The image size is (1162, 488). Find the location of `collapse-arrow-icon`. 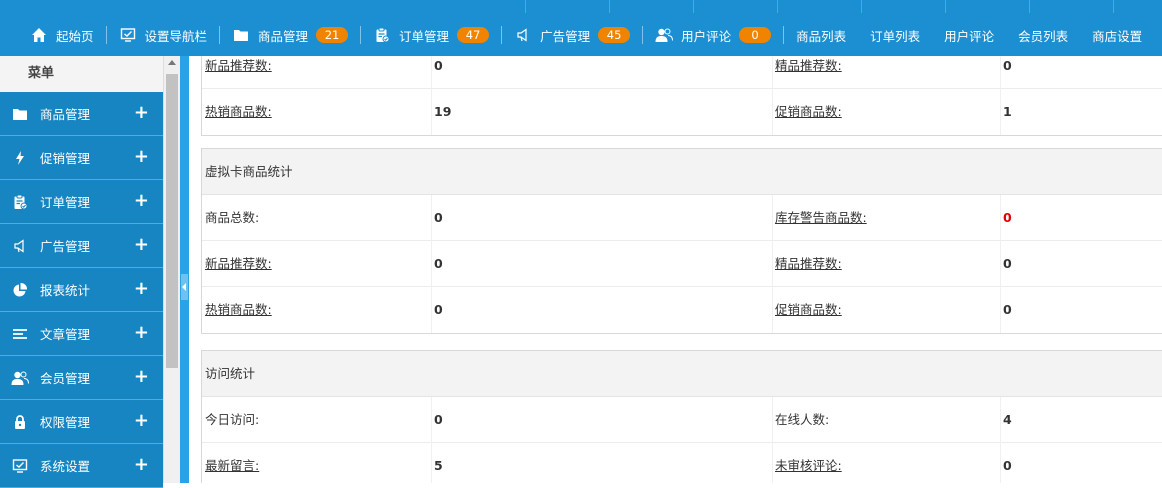

collapse-arrow-icon is located at coordinates (184, 287).